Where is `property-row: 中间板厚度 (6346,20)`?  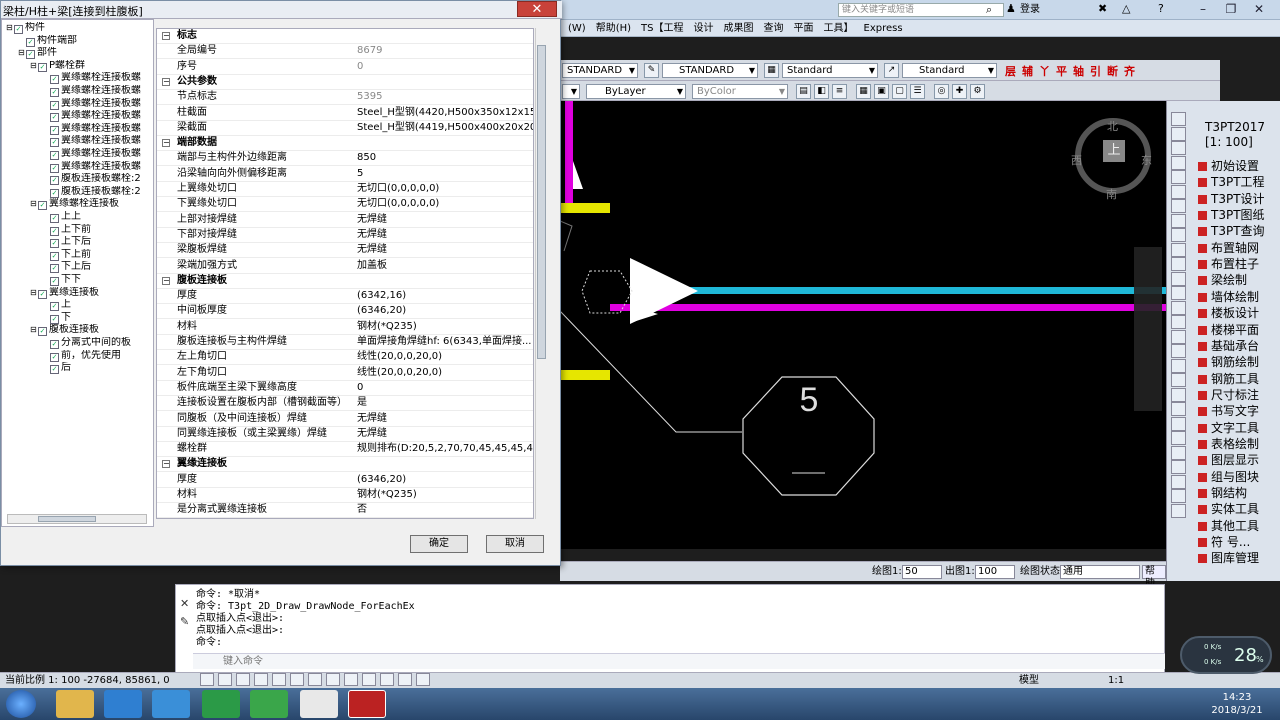
property-row: 中间板厚度 (6346,20) is located at coordinates (345, 312).